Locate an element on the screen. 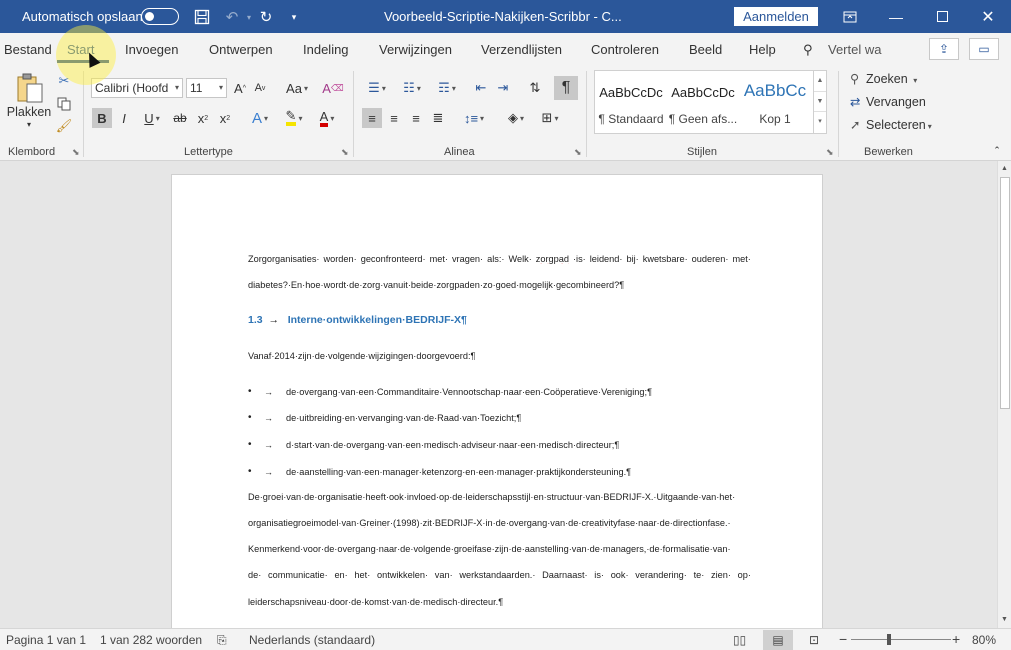  zoom-out-icon: − is located at coordinates (843, 639).